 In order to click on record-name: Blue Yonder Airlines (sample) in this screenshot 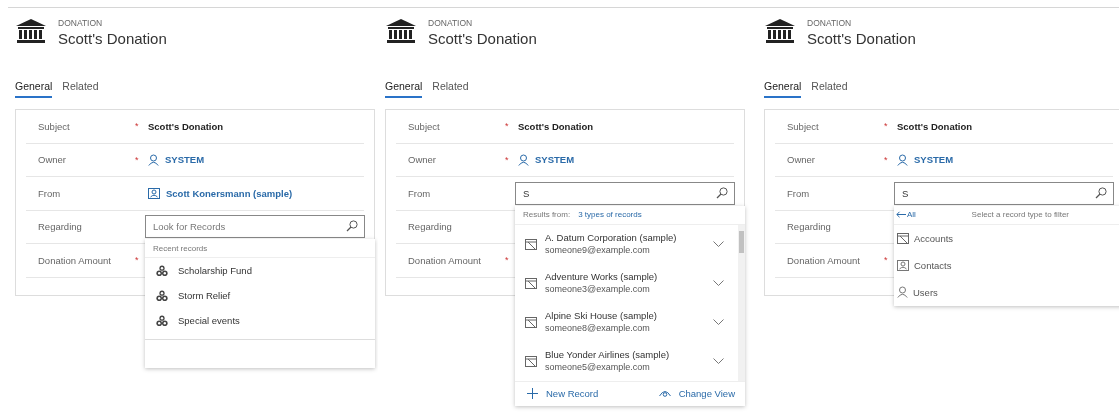, I will do `click(625, 355)`.